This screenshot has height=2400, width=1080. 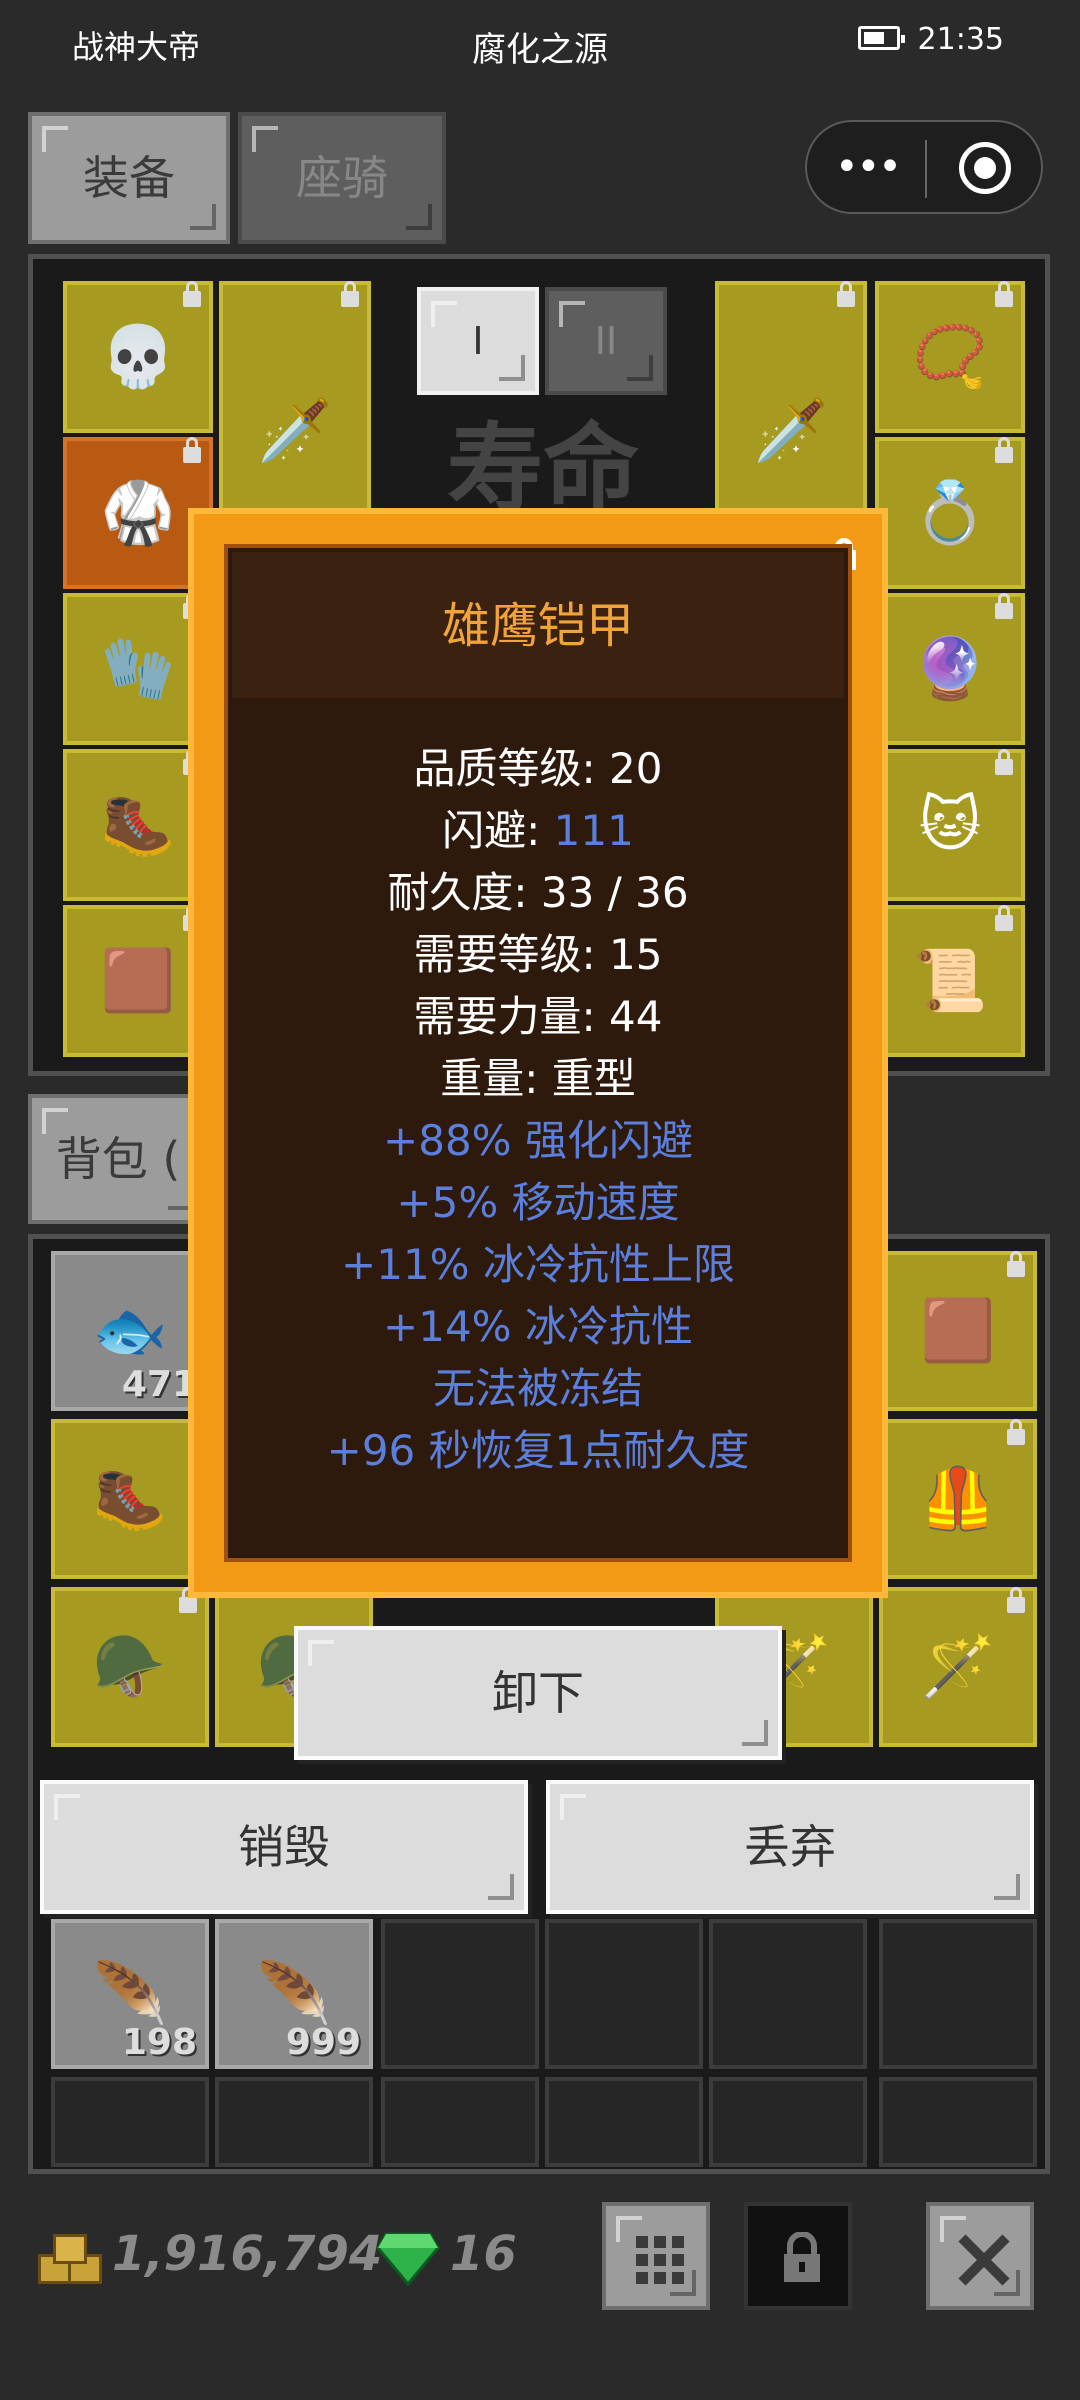 I want to click on destroy-button: 销毁, so click(x=284, y=1847).